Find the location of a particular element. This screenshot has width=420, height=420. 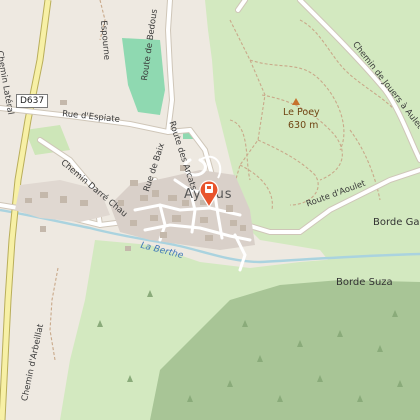

road-shield-text: D637 is located at coordinates (32, 101).